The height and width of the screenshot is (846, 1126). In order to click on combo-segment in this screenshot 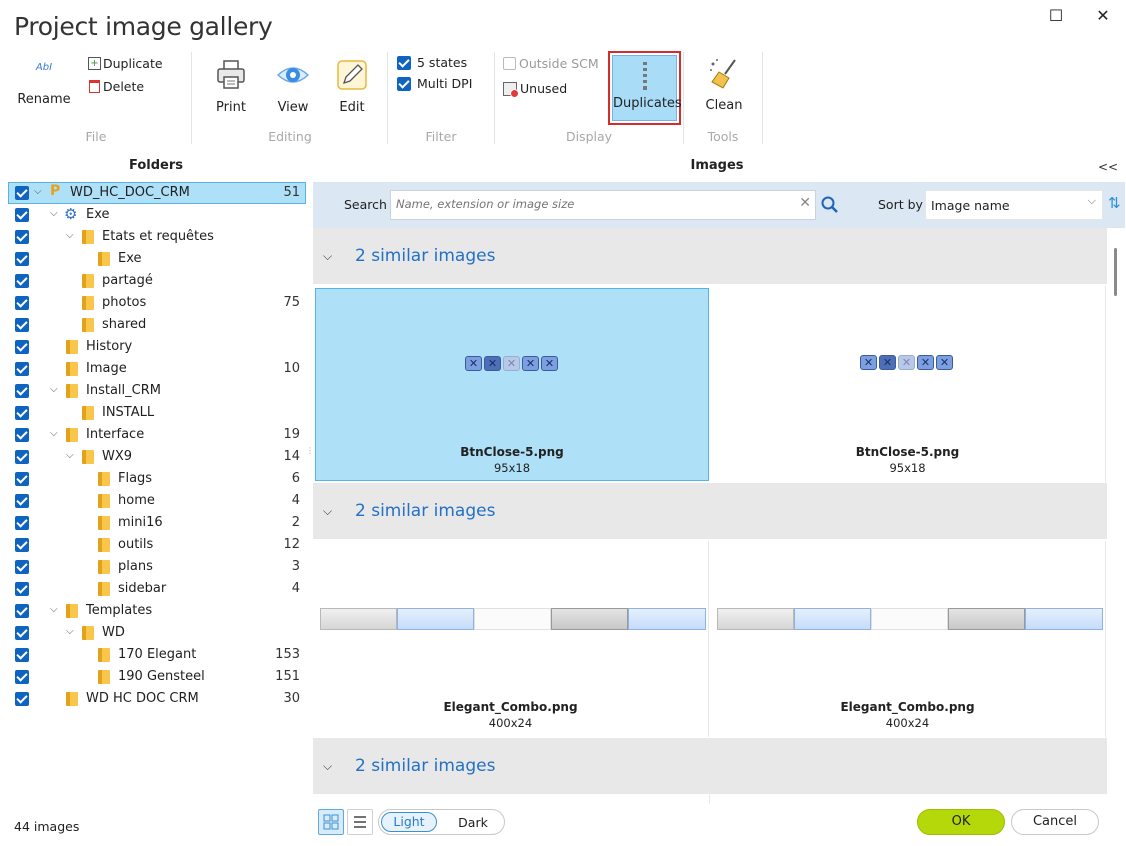, I will do `click(832, 619)`.